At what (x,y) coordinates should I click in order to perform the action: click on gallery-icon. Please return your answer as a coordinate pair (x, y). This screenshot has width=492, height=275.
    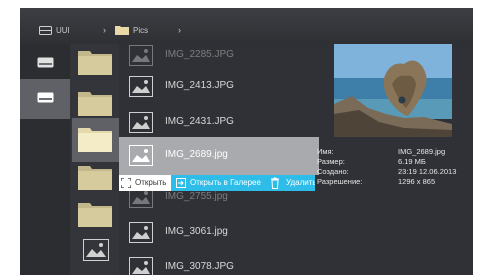
    Looking at the image, I should click on (181, 183).